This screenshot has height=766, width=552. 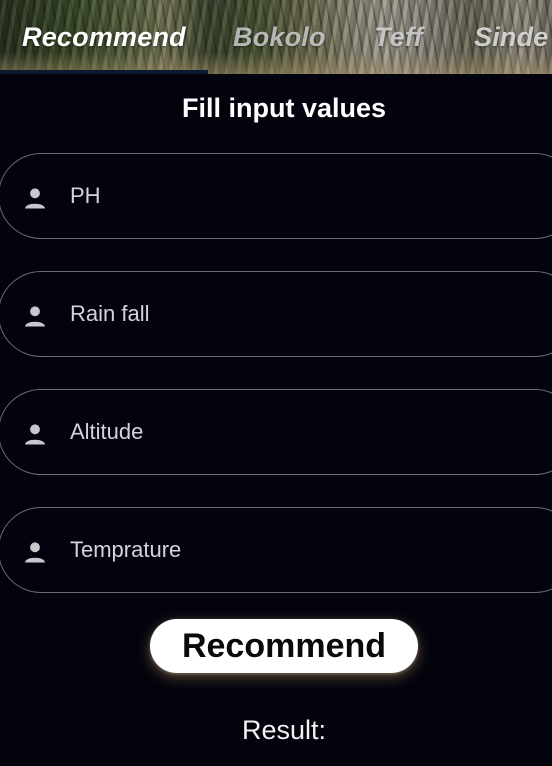 I want to click on tab-bar: Recommend Bokolo Teff Sinde, so click(x=276, y=37).